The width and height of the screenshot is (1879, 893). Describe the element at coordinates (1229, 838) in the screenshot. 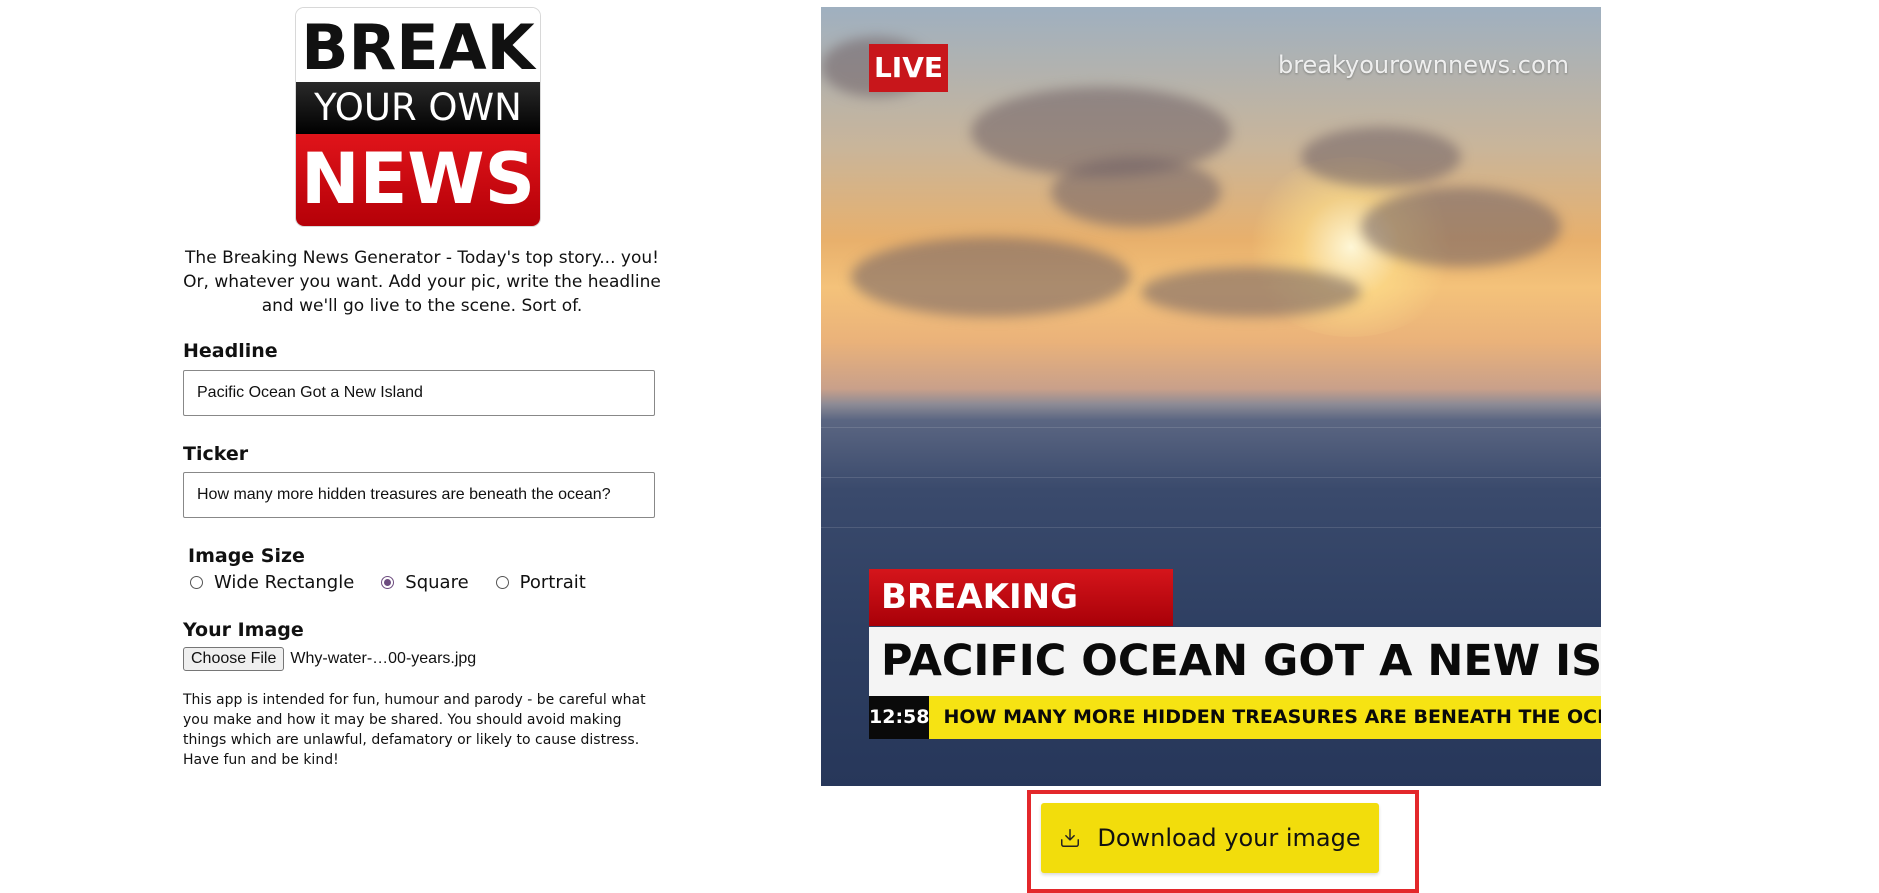

I see `download-label: Download your image` at that location.